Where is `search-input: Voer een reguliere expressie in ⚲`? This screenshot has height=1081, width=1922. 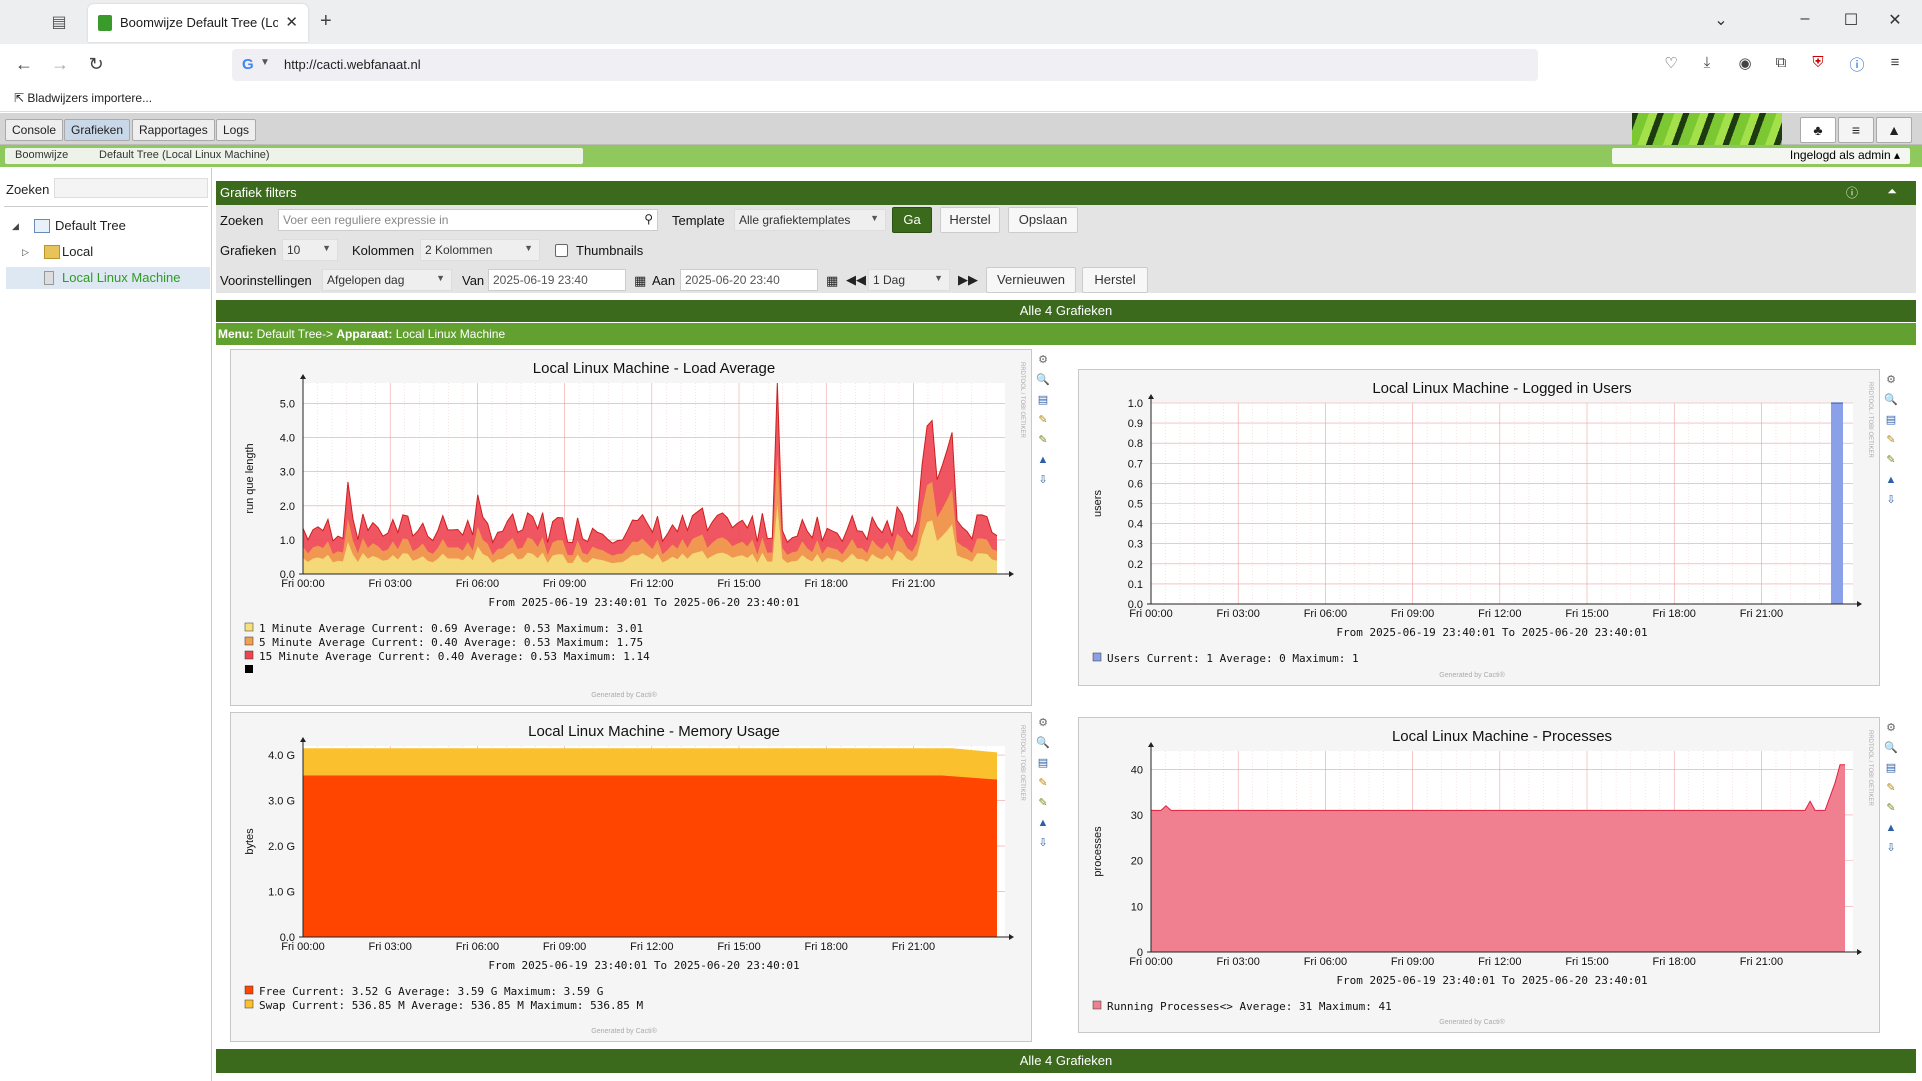 search-input: Voer een reguliere expressie in ⚲ is located at coordinates (468, 220).